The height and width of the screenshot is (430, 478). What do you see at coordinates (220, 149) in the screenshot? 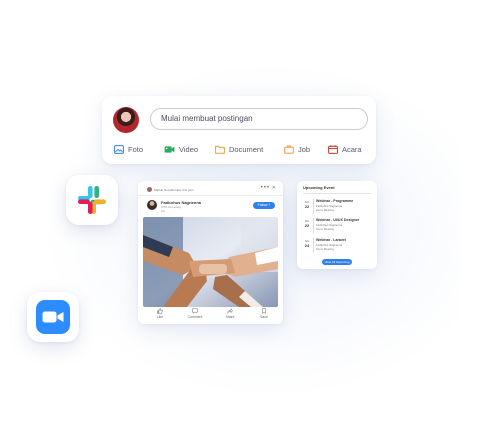
I see `folder-icon` at bounding box center [220, 149].